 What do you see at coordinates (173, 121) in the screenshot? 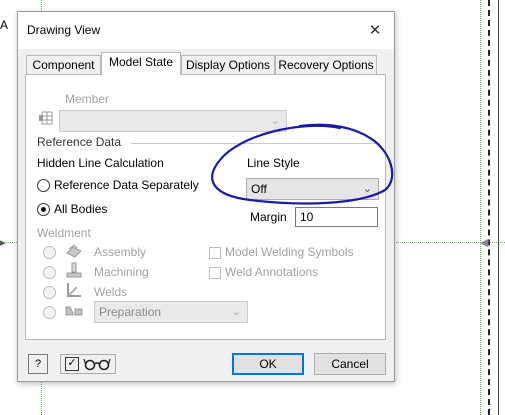
I see `member-select: ⌄` at bounding box center [173, 121].